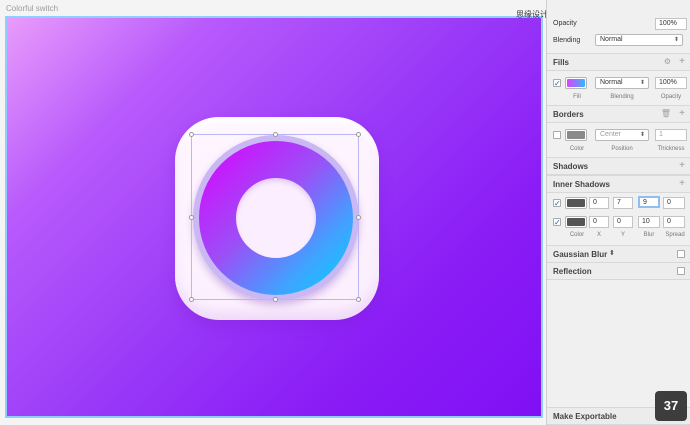 The height and width of the screenshot is (425, 690). I want to click on page-number-badge: 37, so click(671, 406).